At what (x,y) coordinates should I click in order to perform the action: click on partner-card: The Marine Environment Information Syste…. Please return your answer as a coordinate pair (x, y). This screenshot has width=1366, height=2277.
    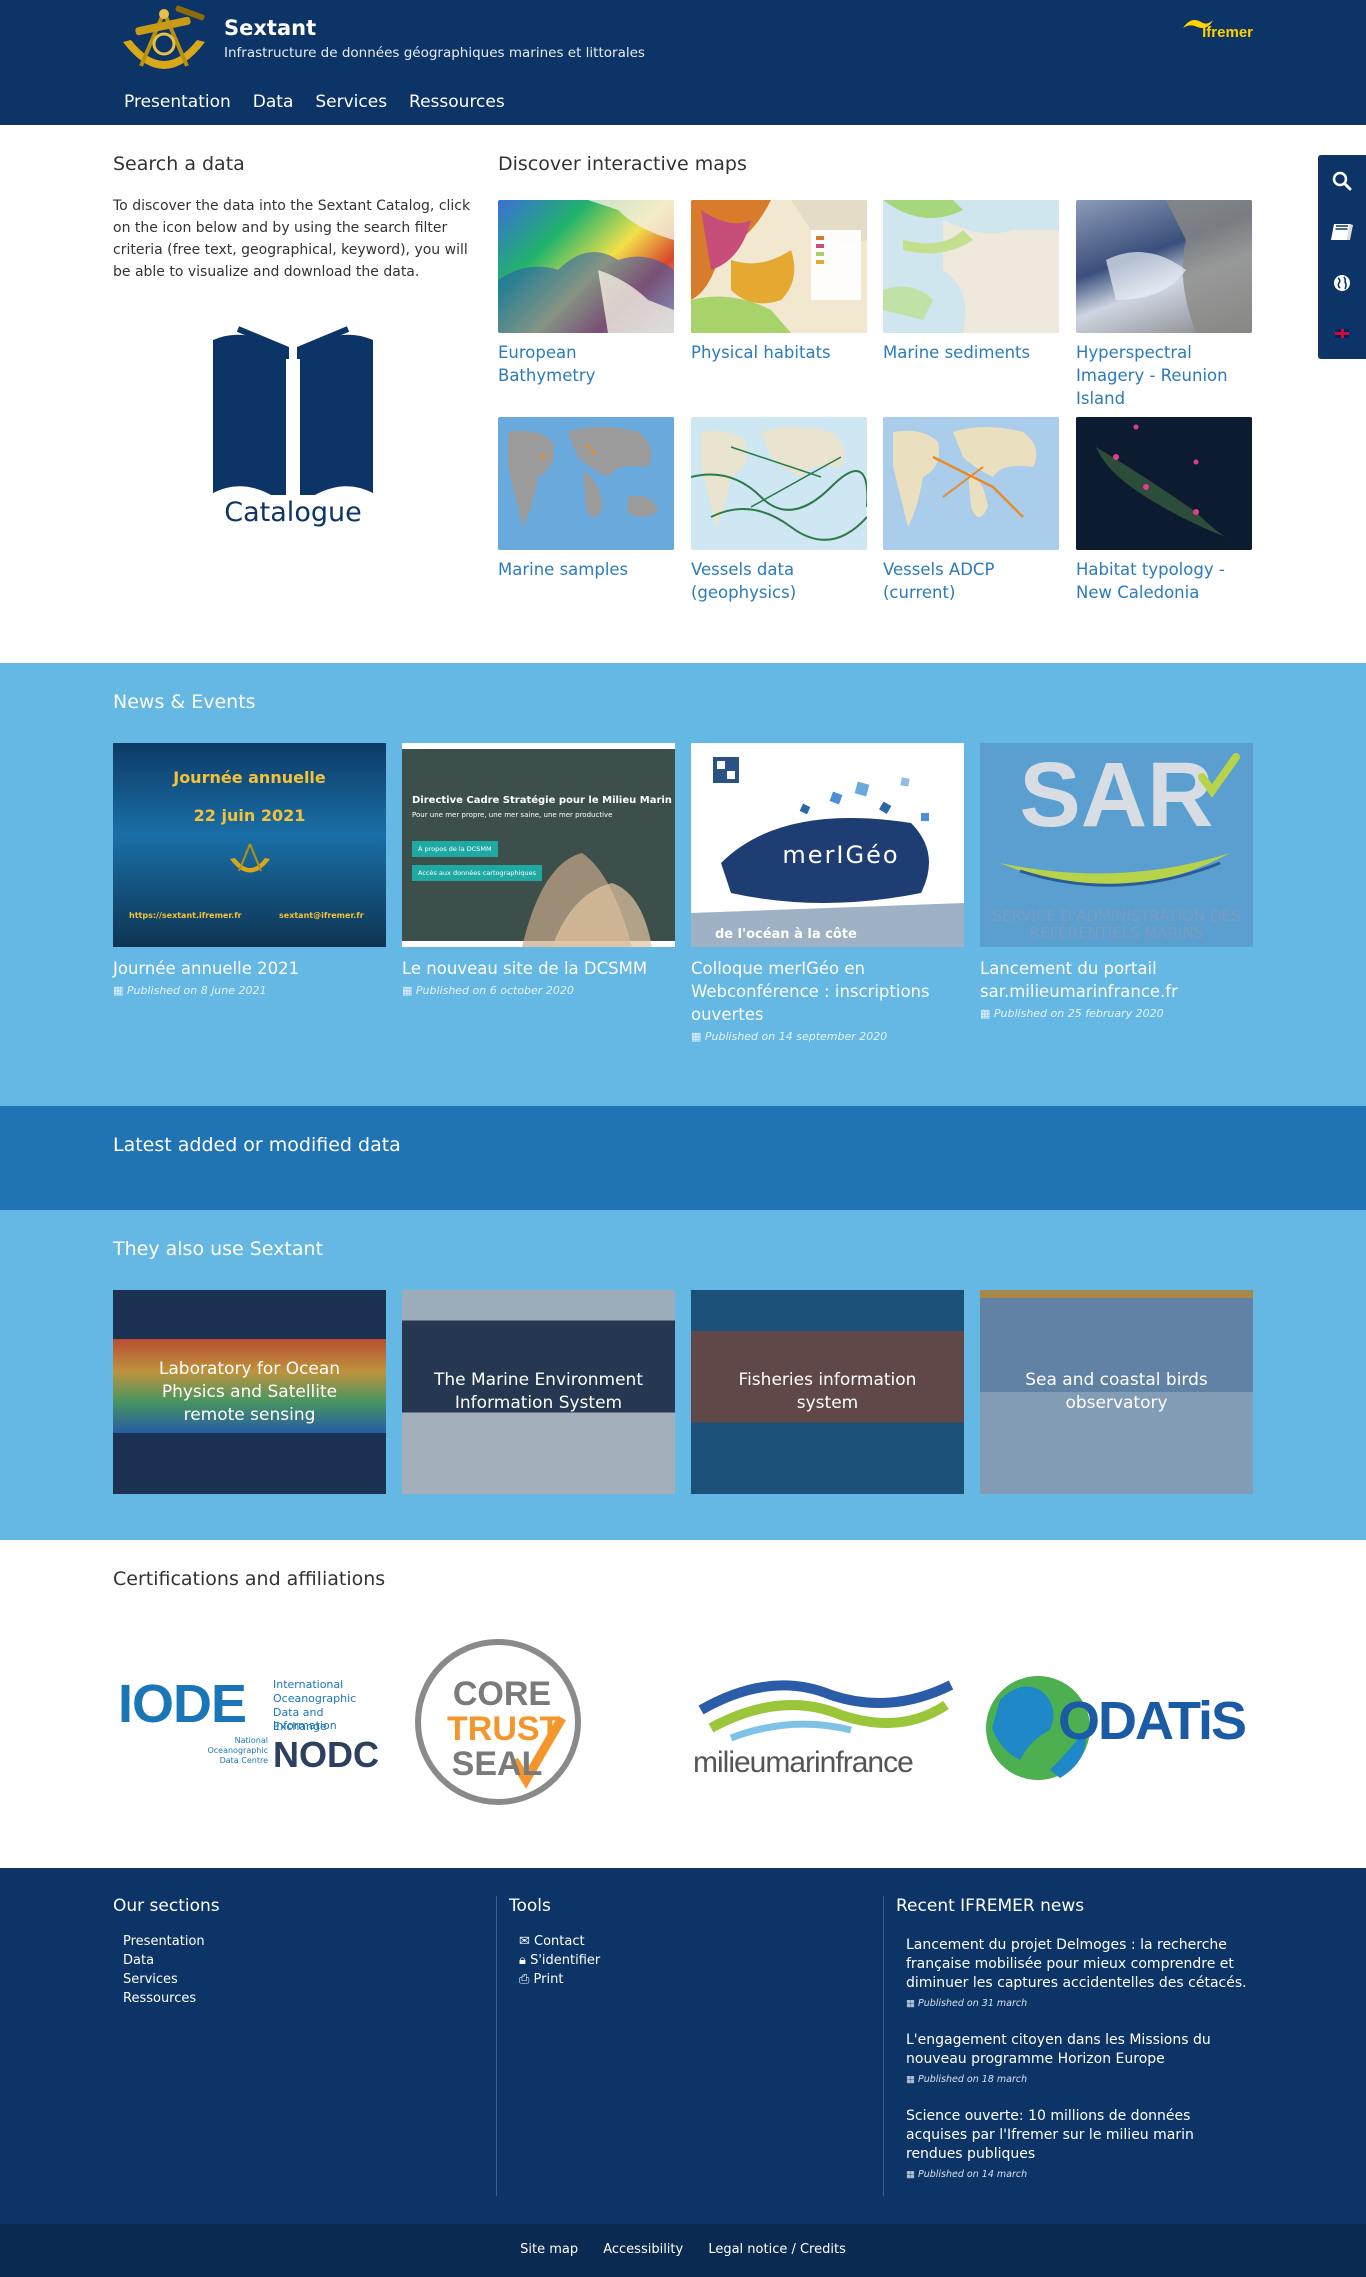
    Looking at the image, I should click on (538, 1392).